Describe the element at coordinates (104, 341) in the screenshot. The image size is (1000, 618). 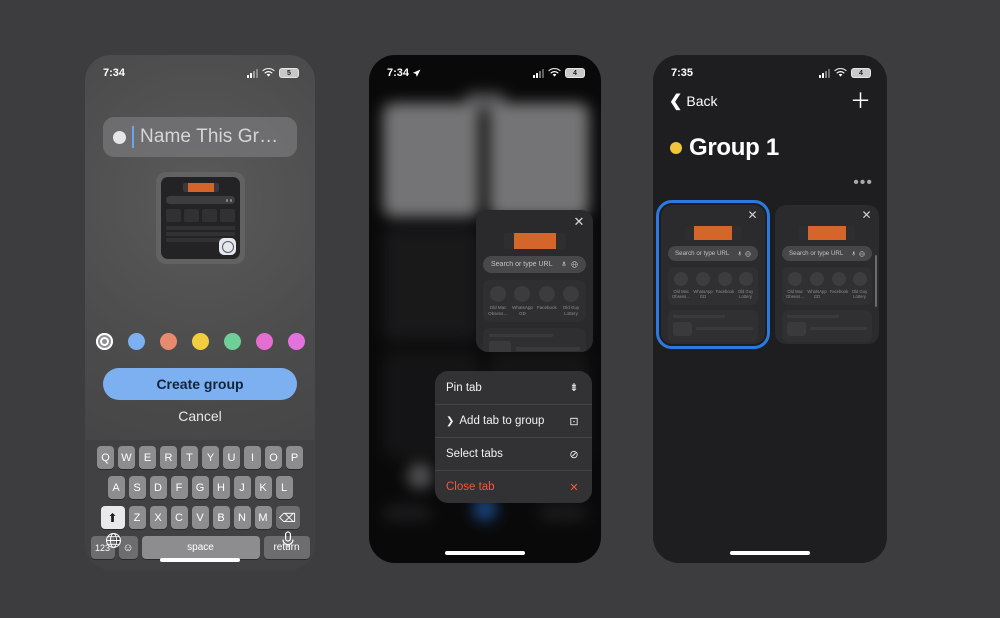
I see `color-swatch-gray-selected` at that location.